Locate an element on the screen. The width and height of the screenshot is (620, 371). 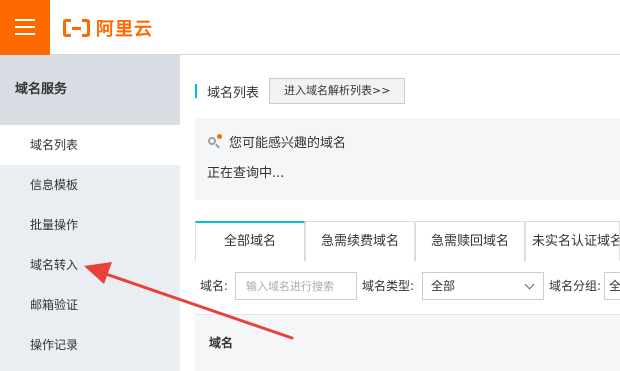
suggested-domains-title: 您可能感兴趣的域名 is located at coordinates (288, 143).